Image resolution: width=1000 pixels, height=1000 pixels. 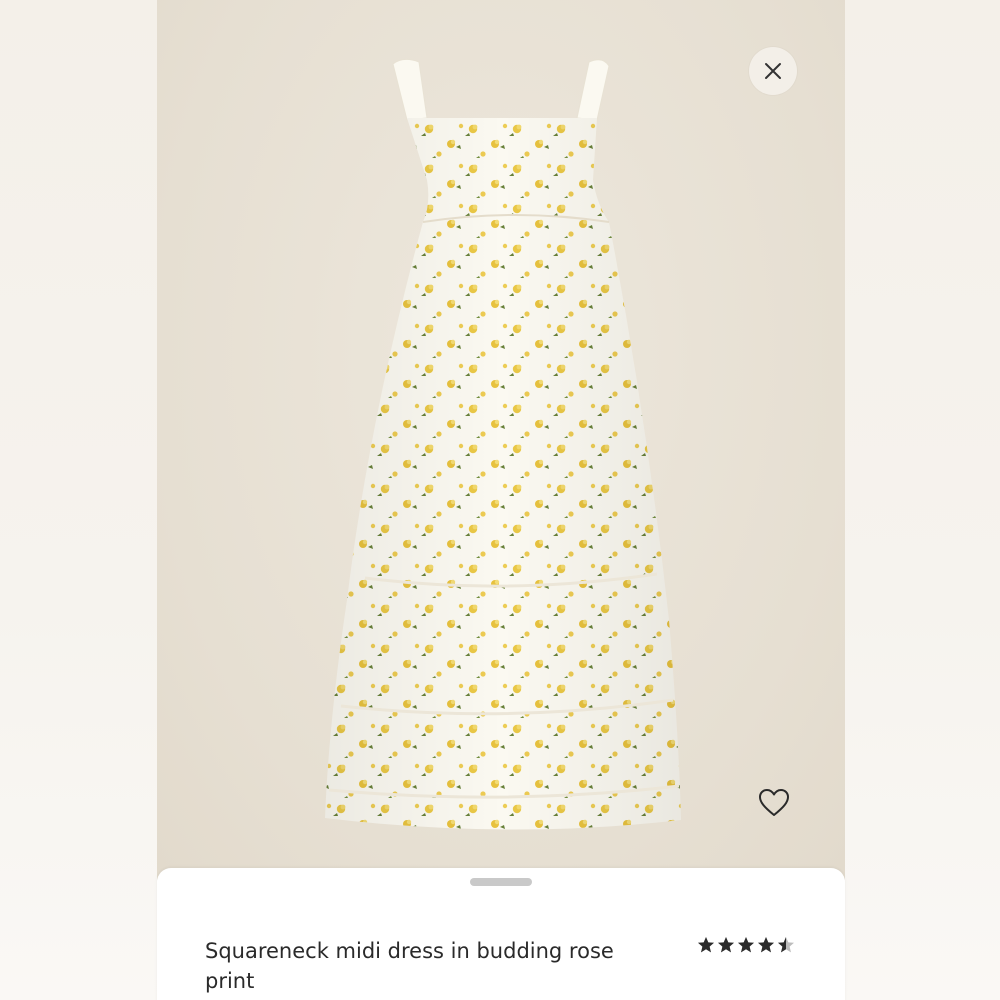 I want to click on rating-stars, so click(x=746, y=945).